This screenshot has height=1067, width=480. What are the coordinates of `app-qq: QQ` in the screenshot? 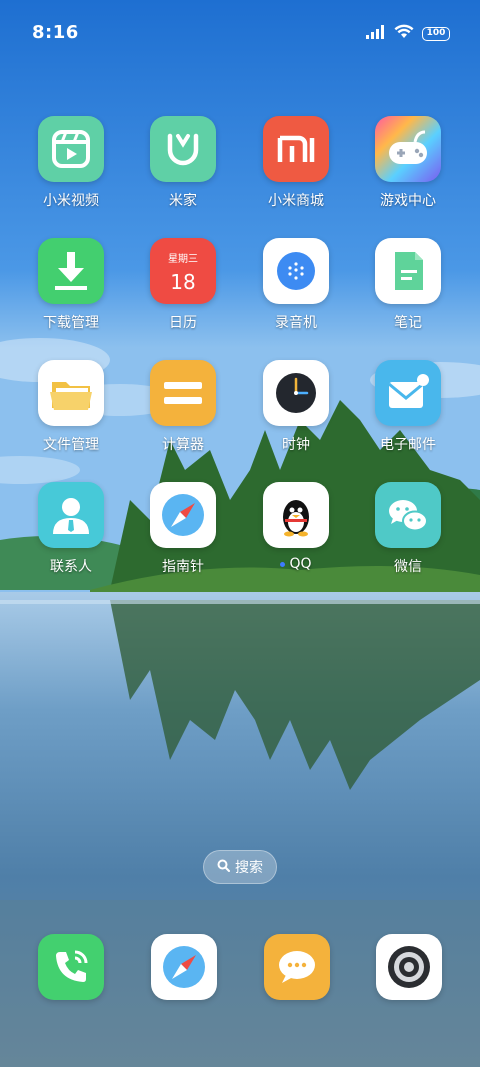 It's located at (296, 527).